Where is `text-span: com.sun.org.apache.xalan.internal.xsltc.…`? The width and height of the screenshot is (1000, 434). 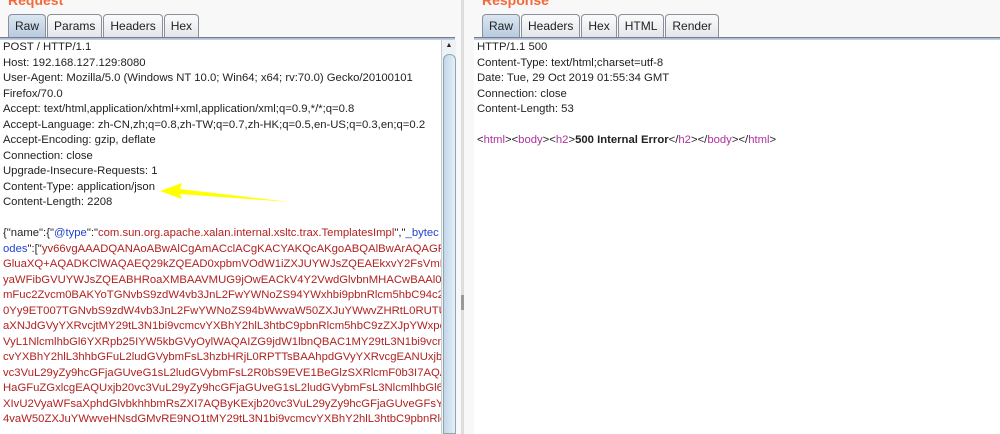
text-span: com.sun.org.apache.xalan.internal.xsltc.… is located at coordinates (246, 233).